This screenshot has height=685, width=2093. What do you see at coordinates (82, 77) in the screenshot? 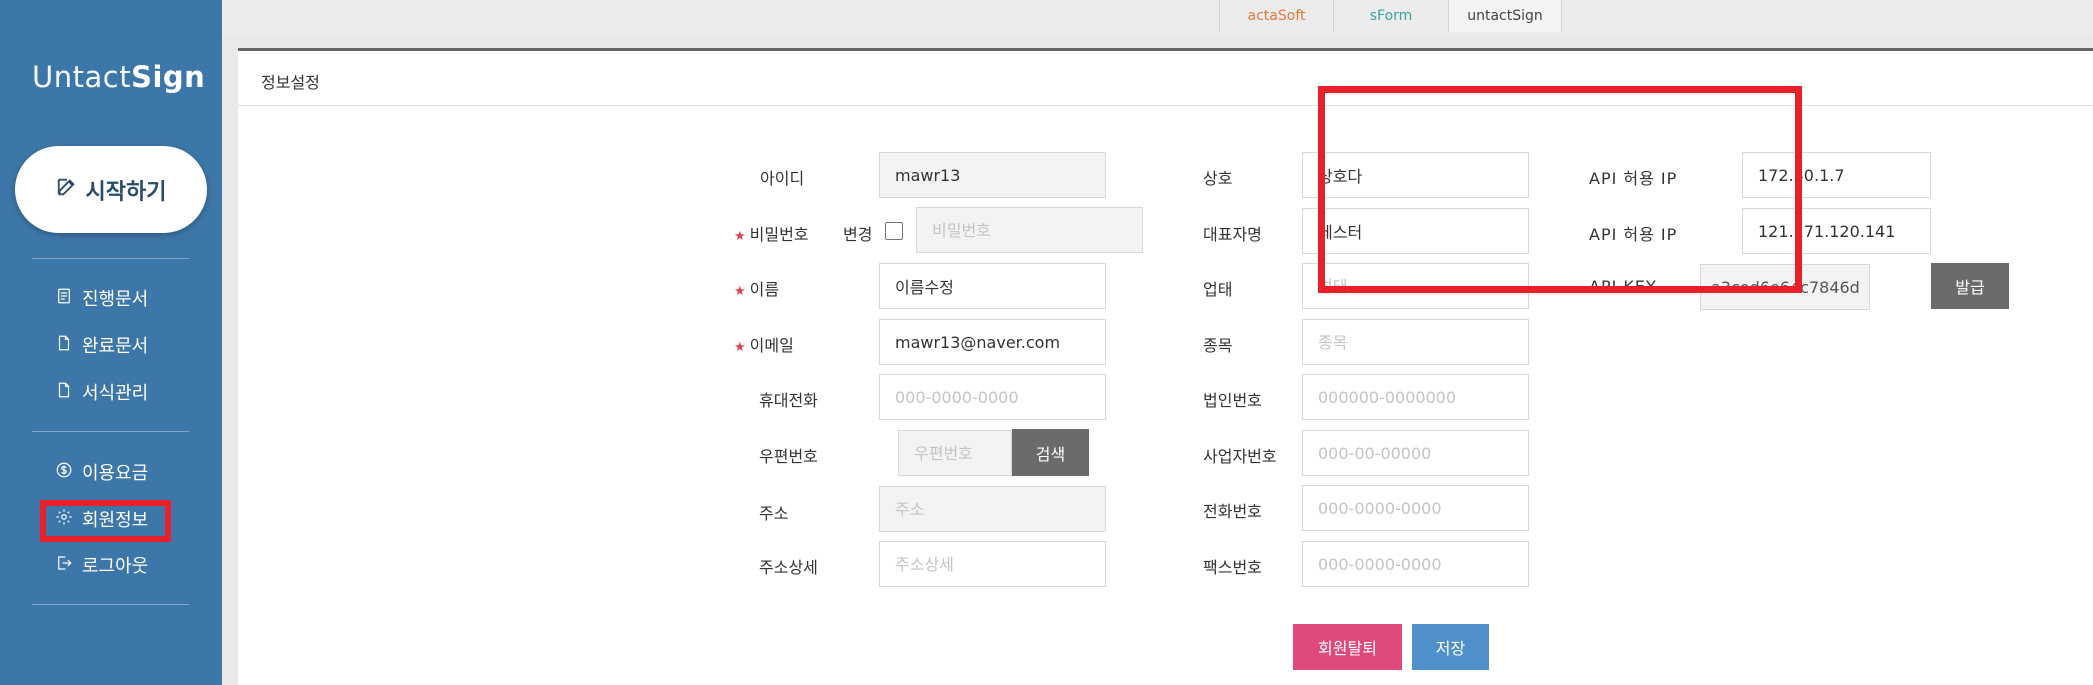
I see `logo-text-light: Untact` at bounding box center [82, 77].